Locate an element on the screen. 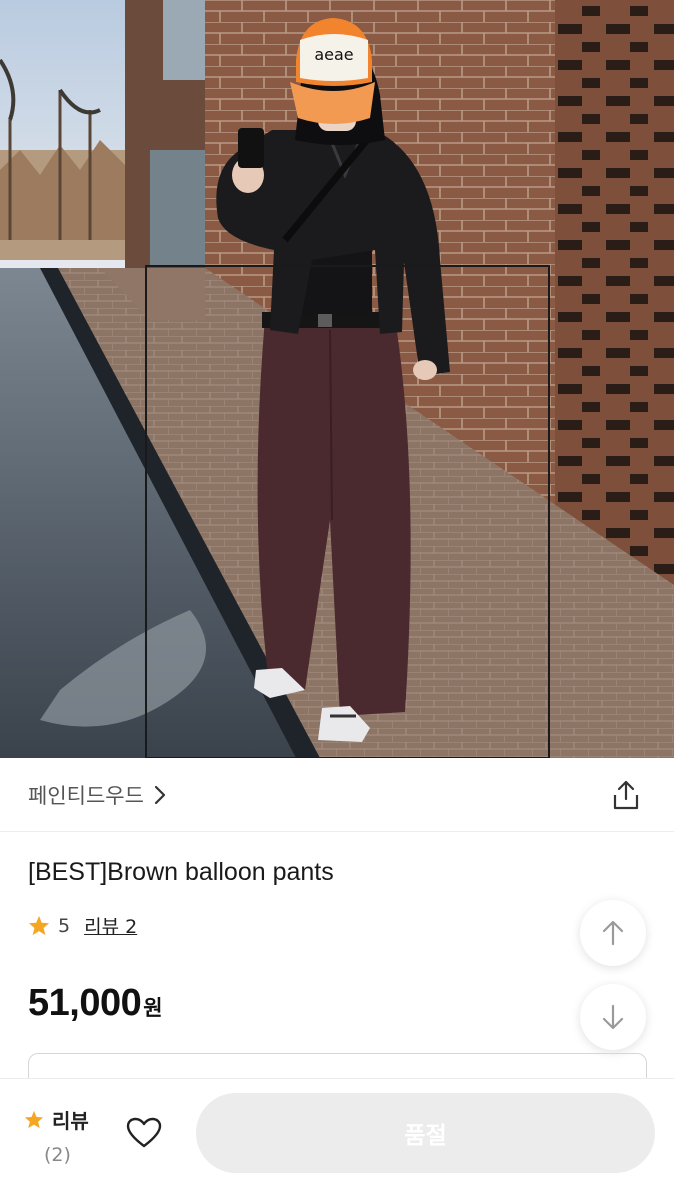  product-title: [BEST]Brown balloon pants is located at coordinates (181, 872).